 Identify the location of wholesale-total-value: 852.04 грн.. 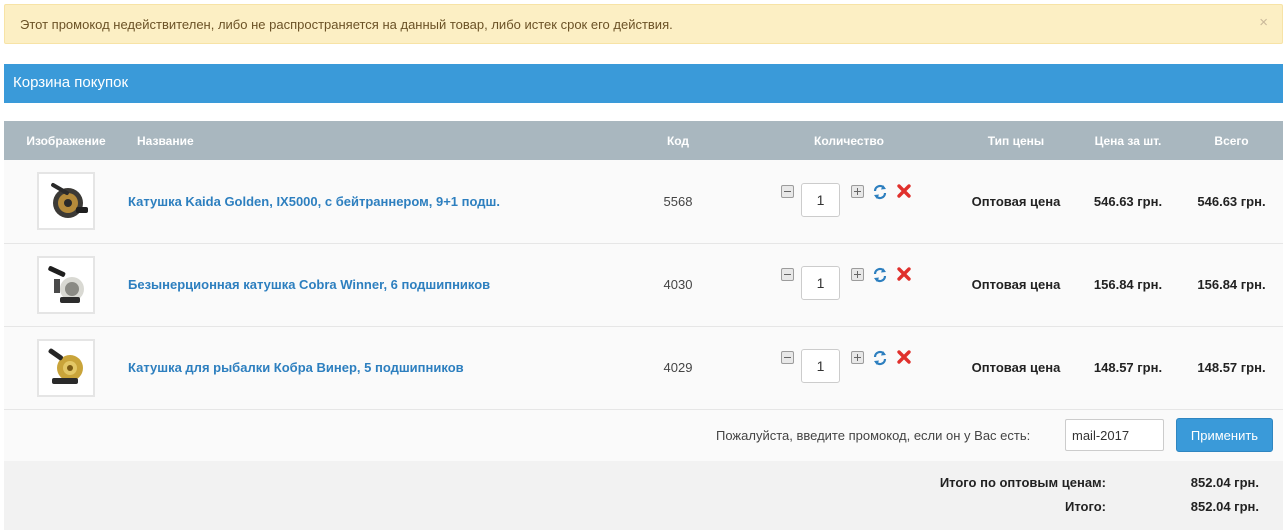
(1224, 482).